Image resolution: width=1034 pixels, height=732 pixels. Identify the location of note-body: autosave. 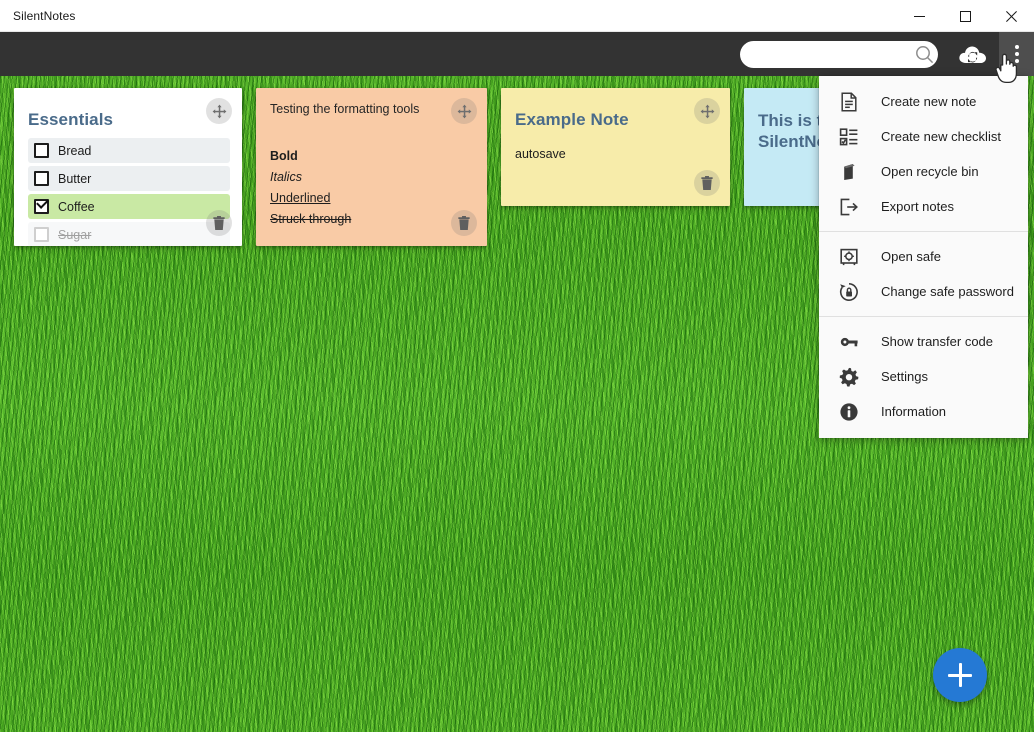
(540, 154).